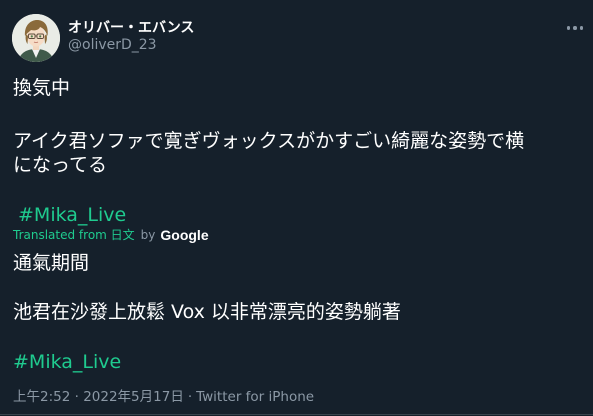 This screenshot has width=593, height=416. I want to click on divider, so click(296, 414).